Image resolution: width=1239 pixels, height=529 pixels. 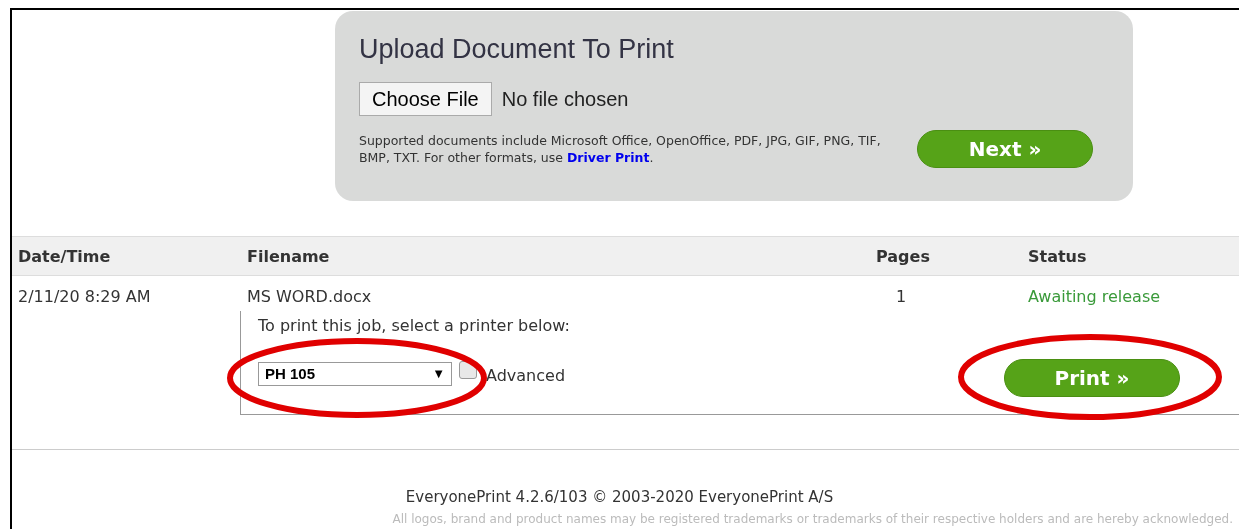 What do you see at coordinates (438, 374) in the screenshot?
I see `dropdown-caret-icon: ▼` at bounding box center [438, 374].